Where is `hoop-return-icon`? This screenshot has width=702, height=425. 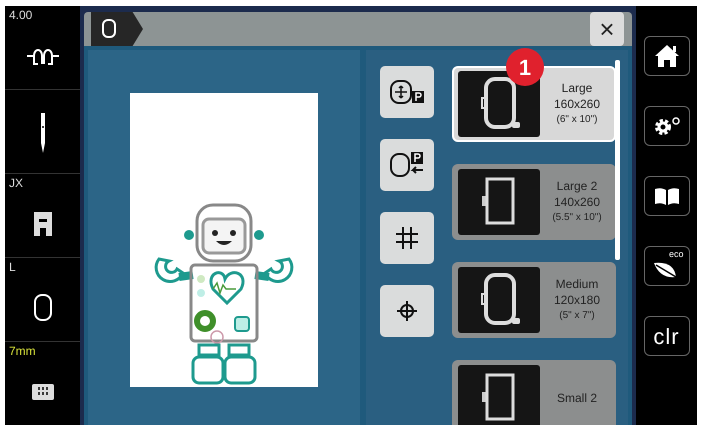 hoop-return-icon is located at coordinates (407, 165).